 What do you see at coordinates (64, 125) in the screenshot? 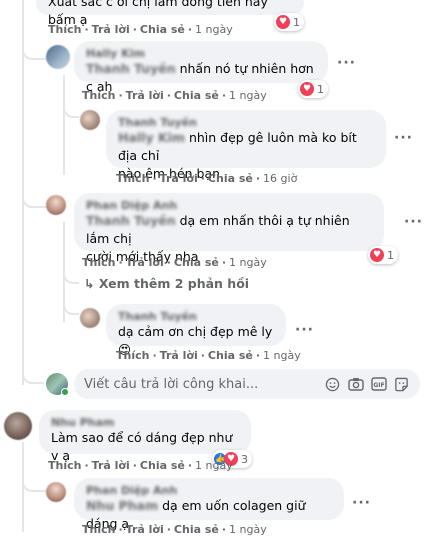
I see `thread-line-nested` at bounding box center [64, 125].